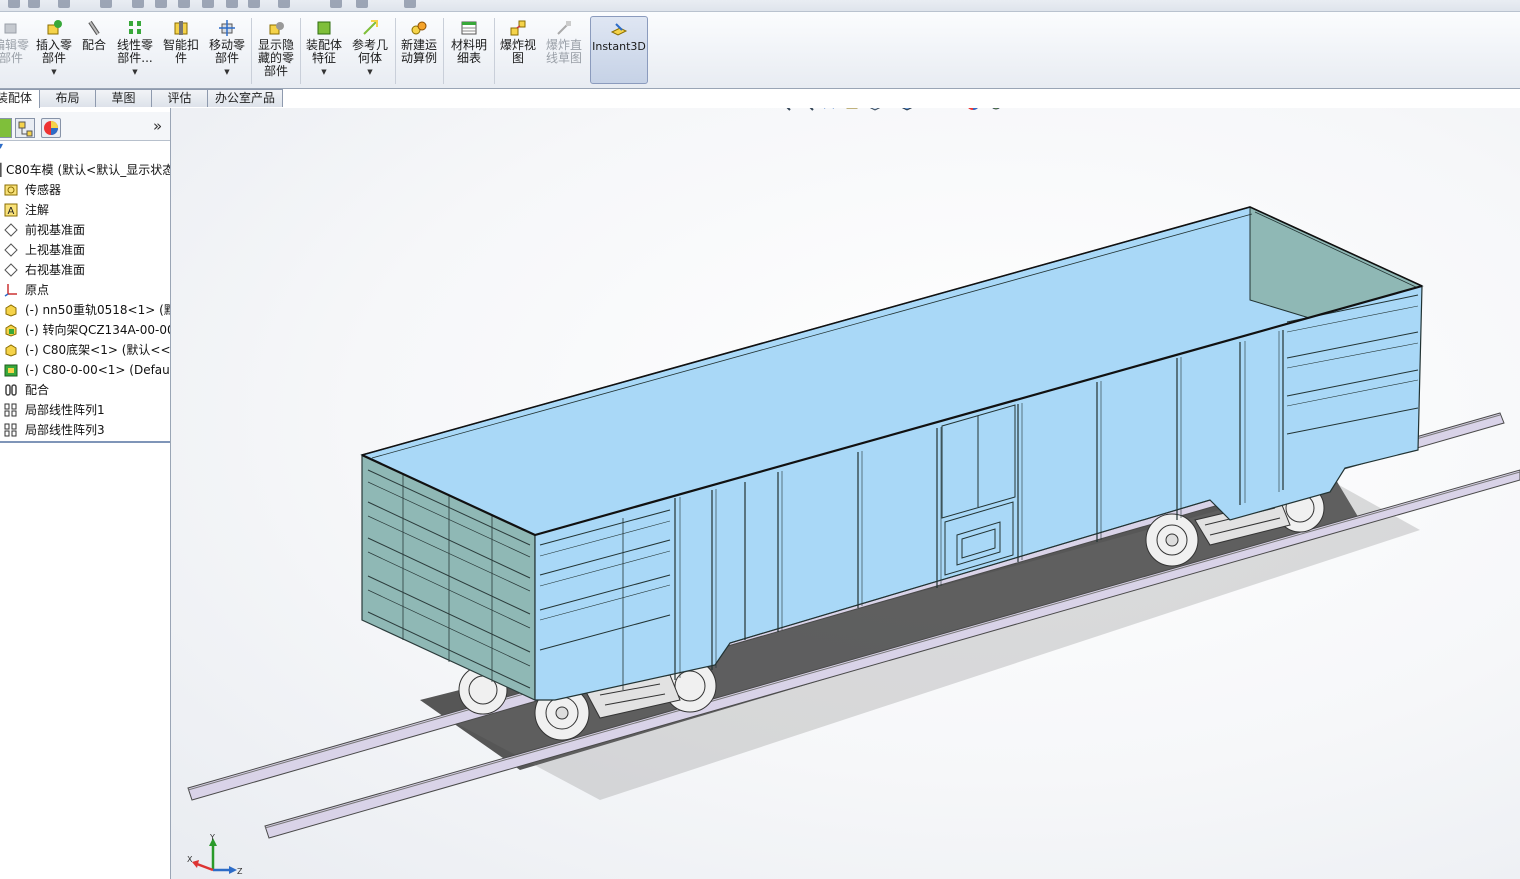 This screenshot has width=1520, height=879. Describe the element at coordinates (85, 170) in the screenshot. I see `tree-item-root-assembly: ▌ C80车模 (默认<默认_显示状态` at that location.